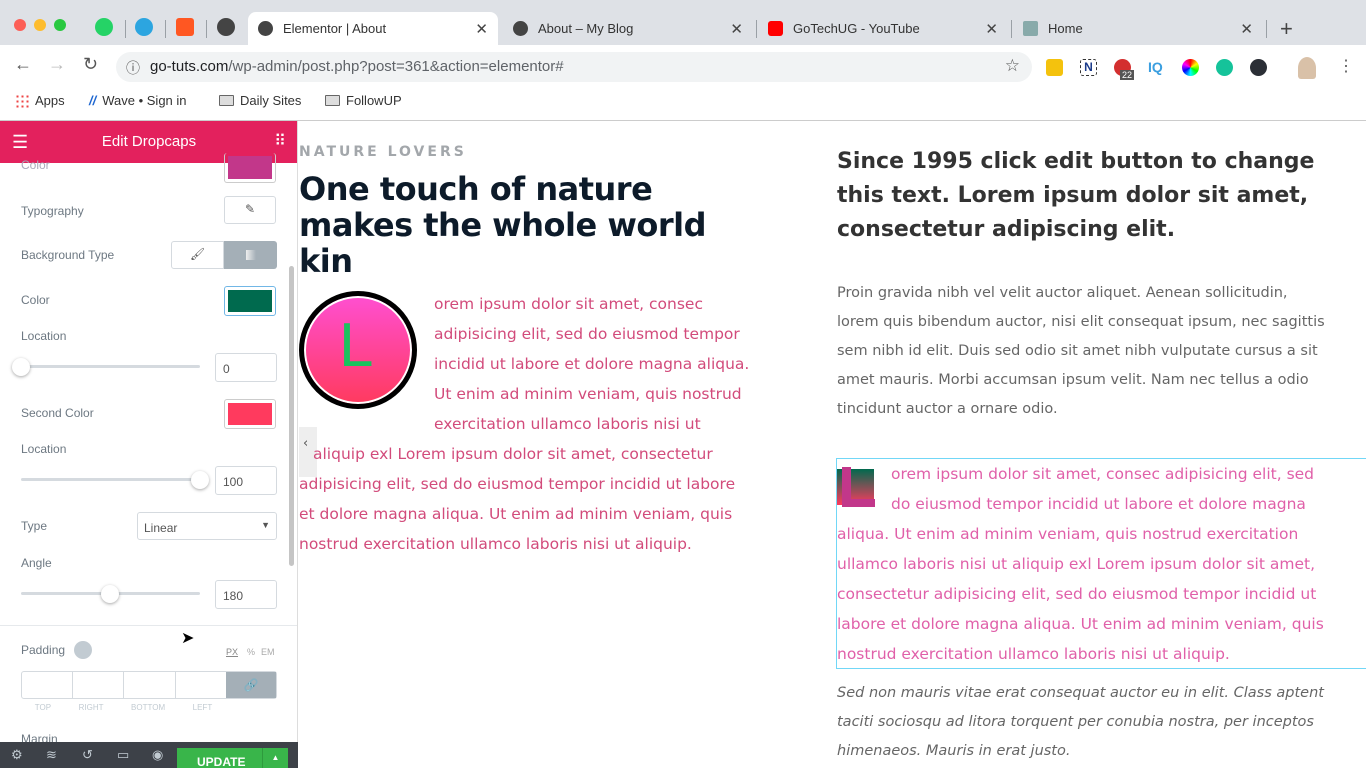  Describe the element at coordinates (775, 28) in the screenshot. I see `youtube-icon` at that location.